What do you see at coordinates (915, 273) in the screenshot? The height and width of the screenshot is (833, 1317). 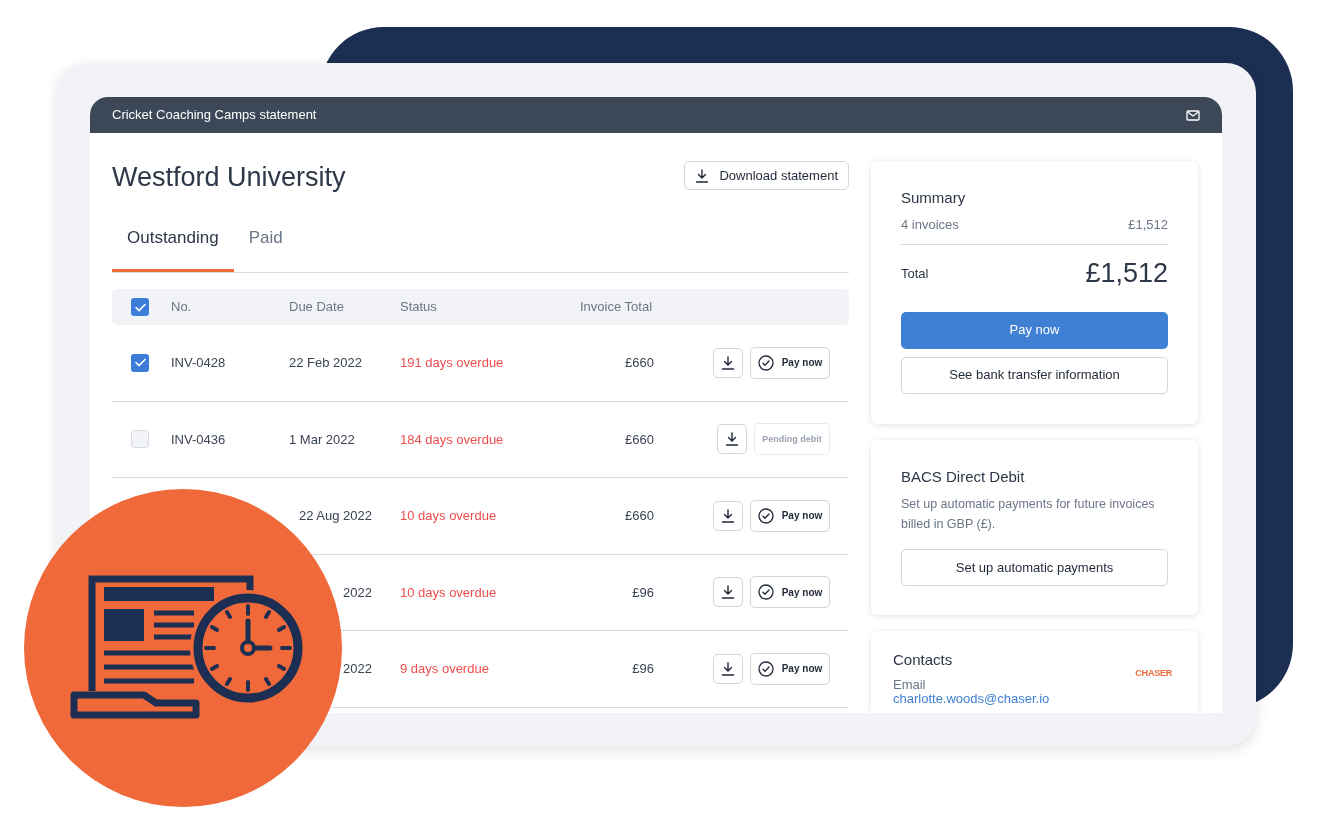 I see `total-label: Total` at bounding box center [915, 273].